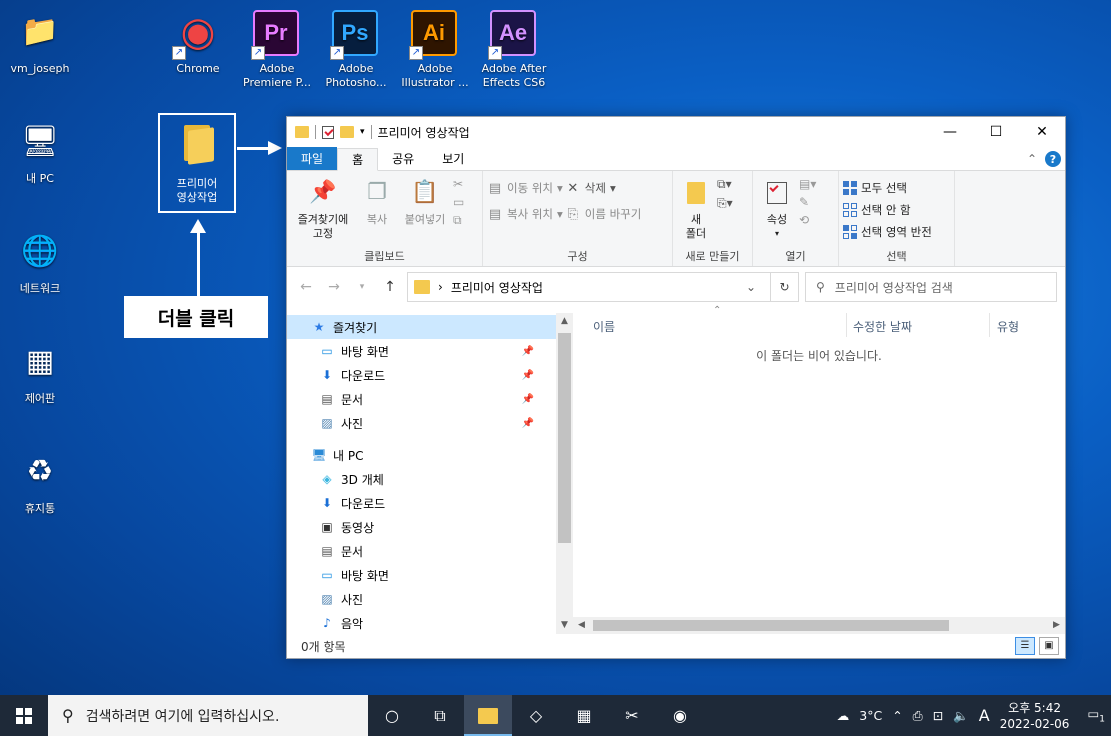  Describe the element at coordinates (680, 715) in the screenshot. I see `chrome-taskbar-icon: ◉` at that location.